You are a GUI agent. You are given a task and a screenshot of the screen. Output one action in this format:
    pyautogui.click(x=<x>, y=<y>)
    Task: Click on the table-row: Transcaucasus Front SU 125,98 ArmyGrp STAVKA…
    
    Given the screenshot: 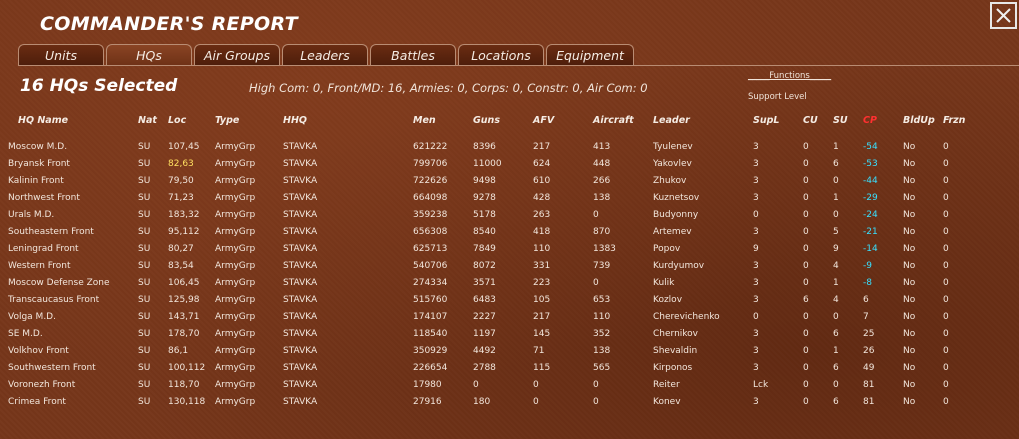 What is the action you would take?
    pyautogui.click(x=509, y=302)
    